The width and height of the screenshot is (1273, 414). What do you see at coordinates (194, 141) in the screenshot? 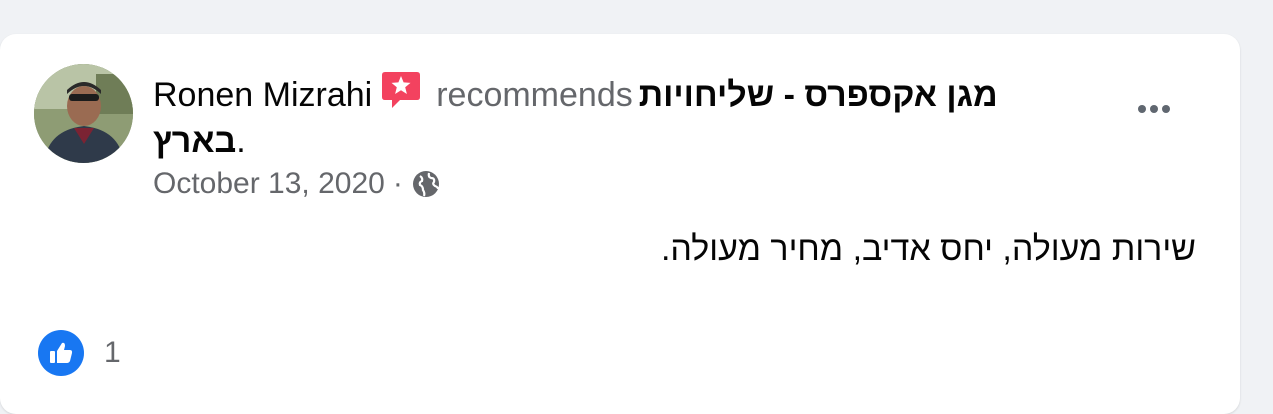
I see `page-name-link-part2: בארץ` at bounding box center [194, 141].